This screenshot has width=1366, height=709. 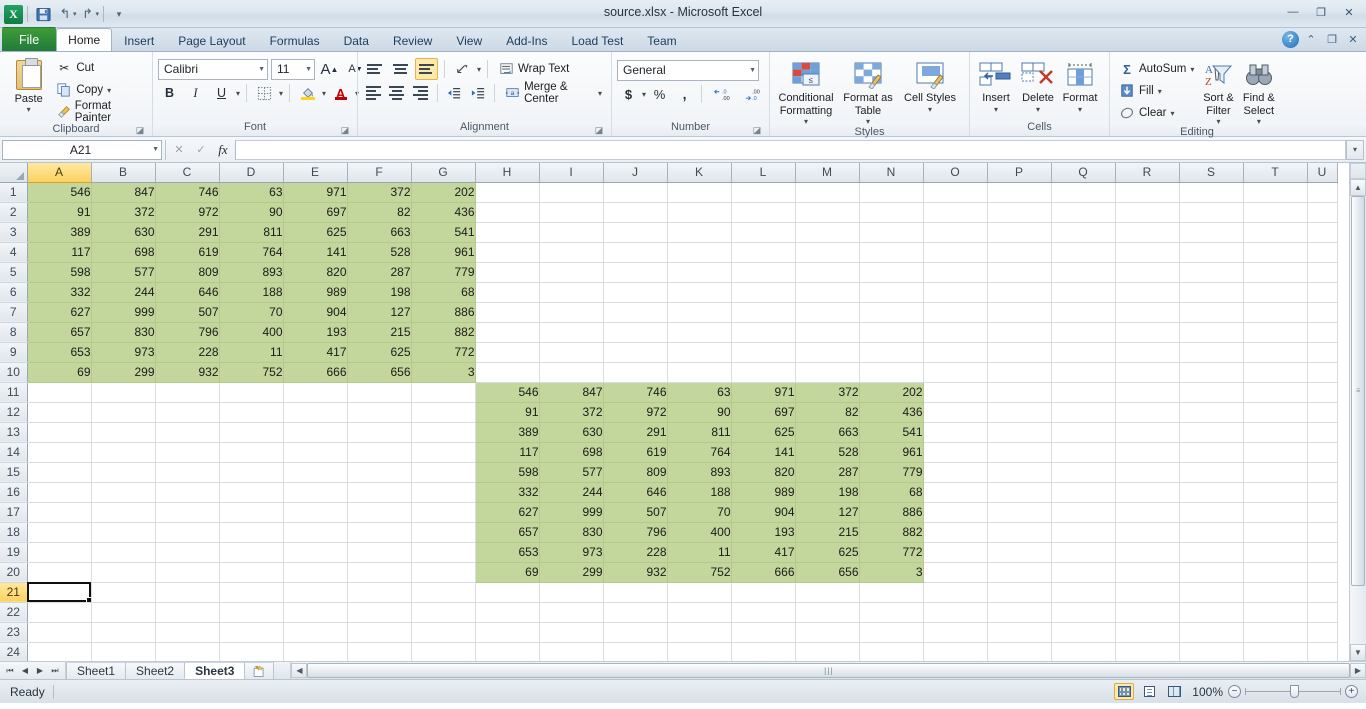 I want to click on cell-B21, so click(x=123, y=592).